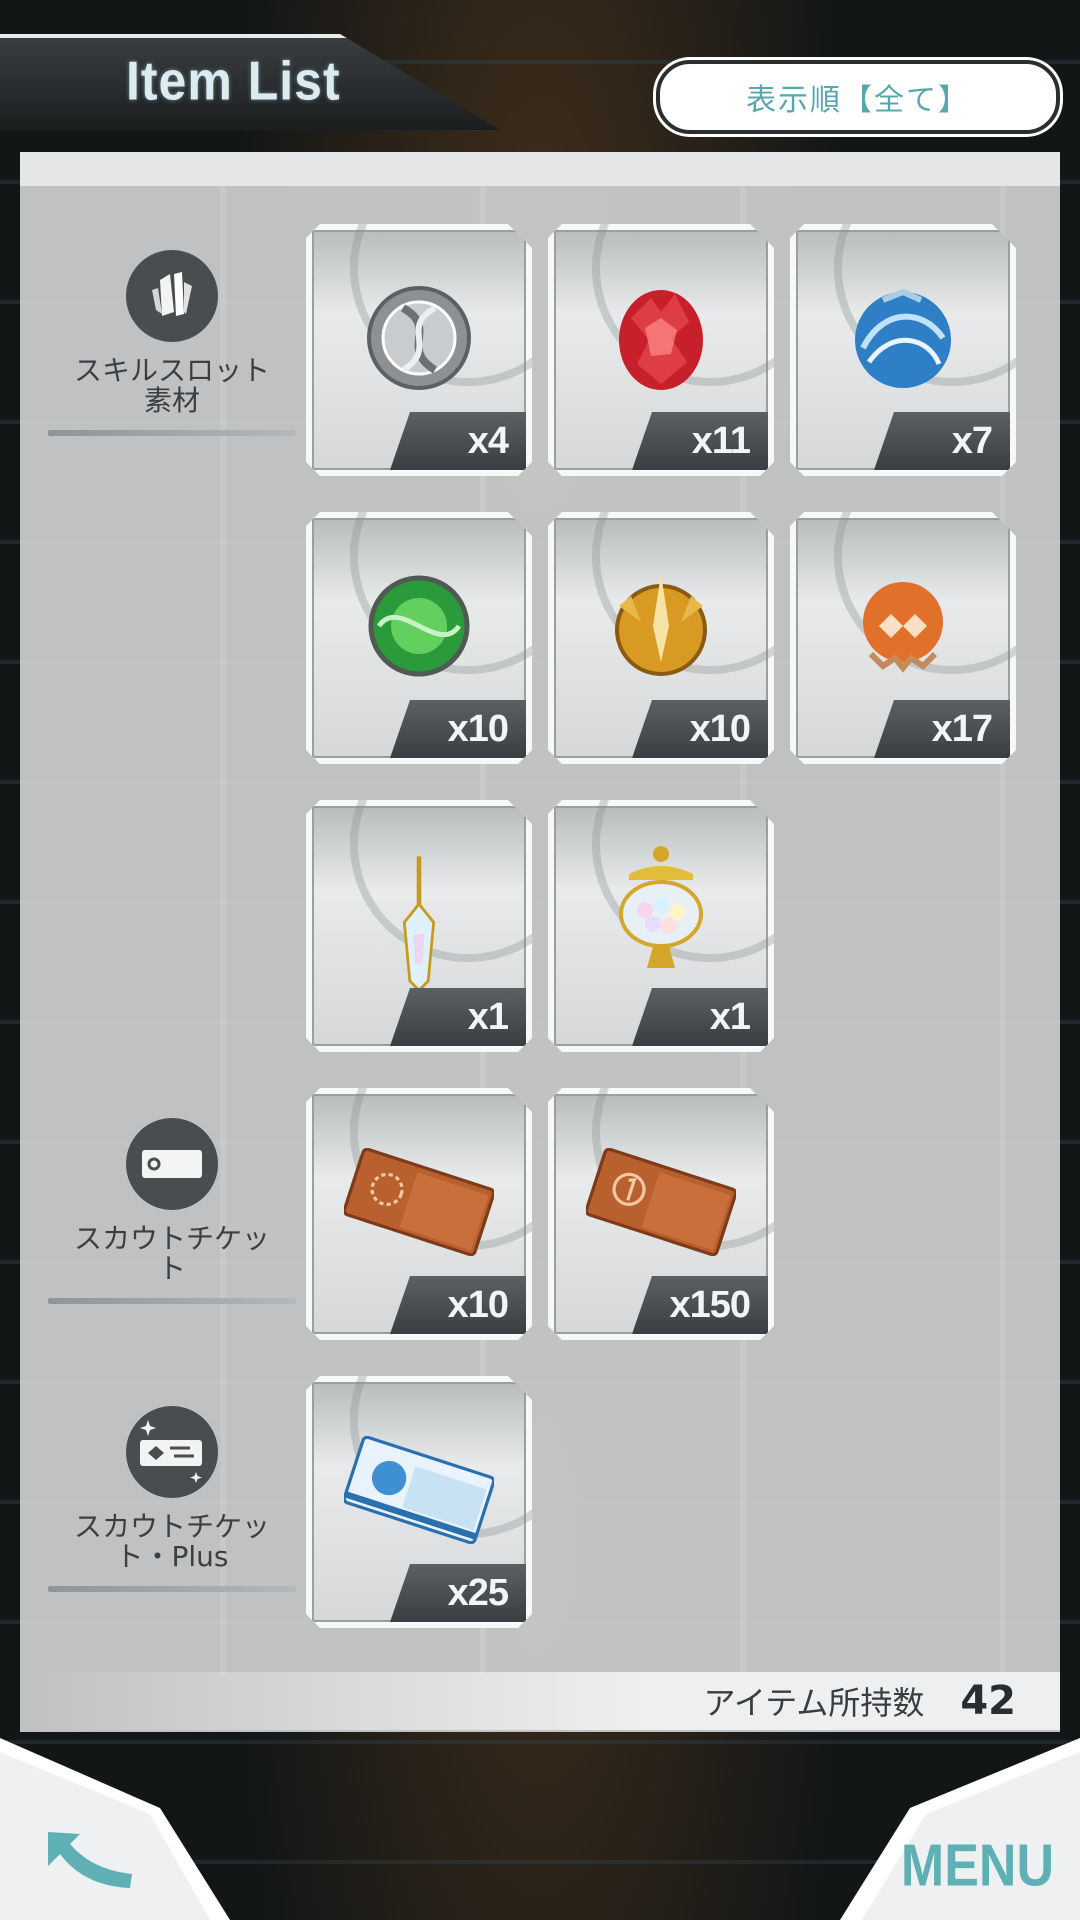 The width and height of the screenshot is (1080, 1920). Describe the element at coordinates (942, 441) in the screenshot. I see `item-quantity: x7` at that location.